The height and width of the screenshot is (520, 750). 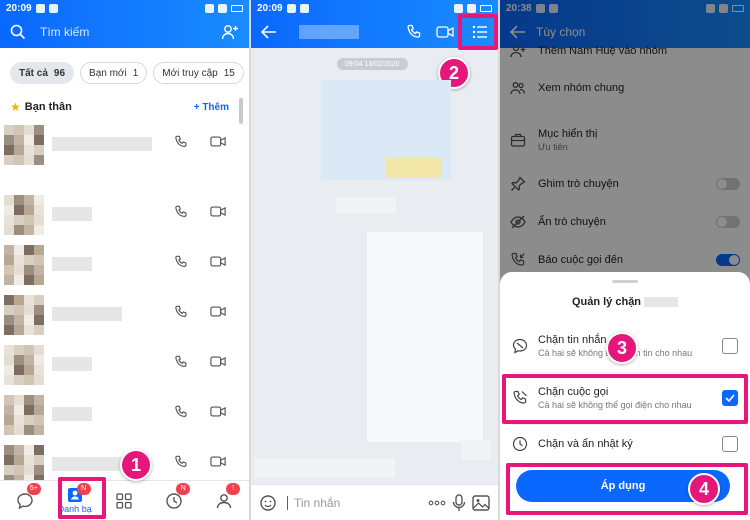 What do you see at coordinates (728, 184) in the screenshot?
I see `pin-chat-toggle` at bounding box center [728, 184].